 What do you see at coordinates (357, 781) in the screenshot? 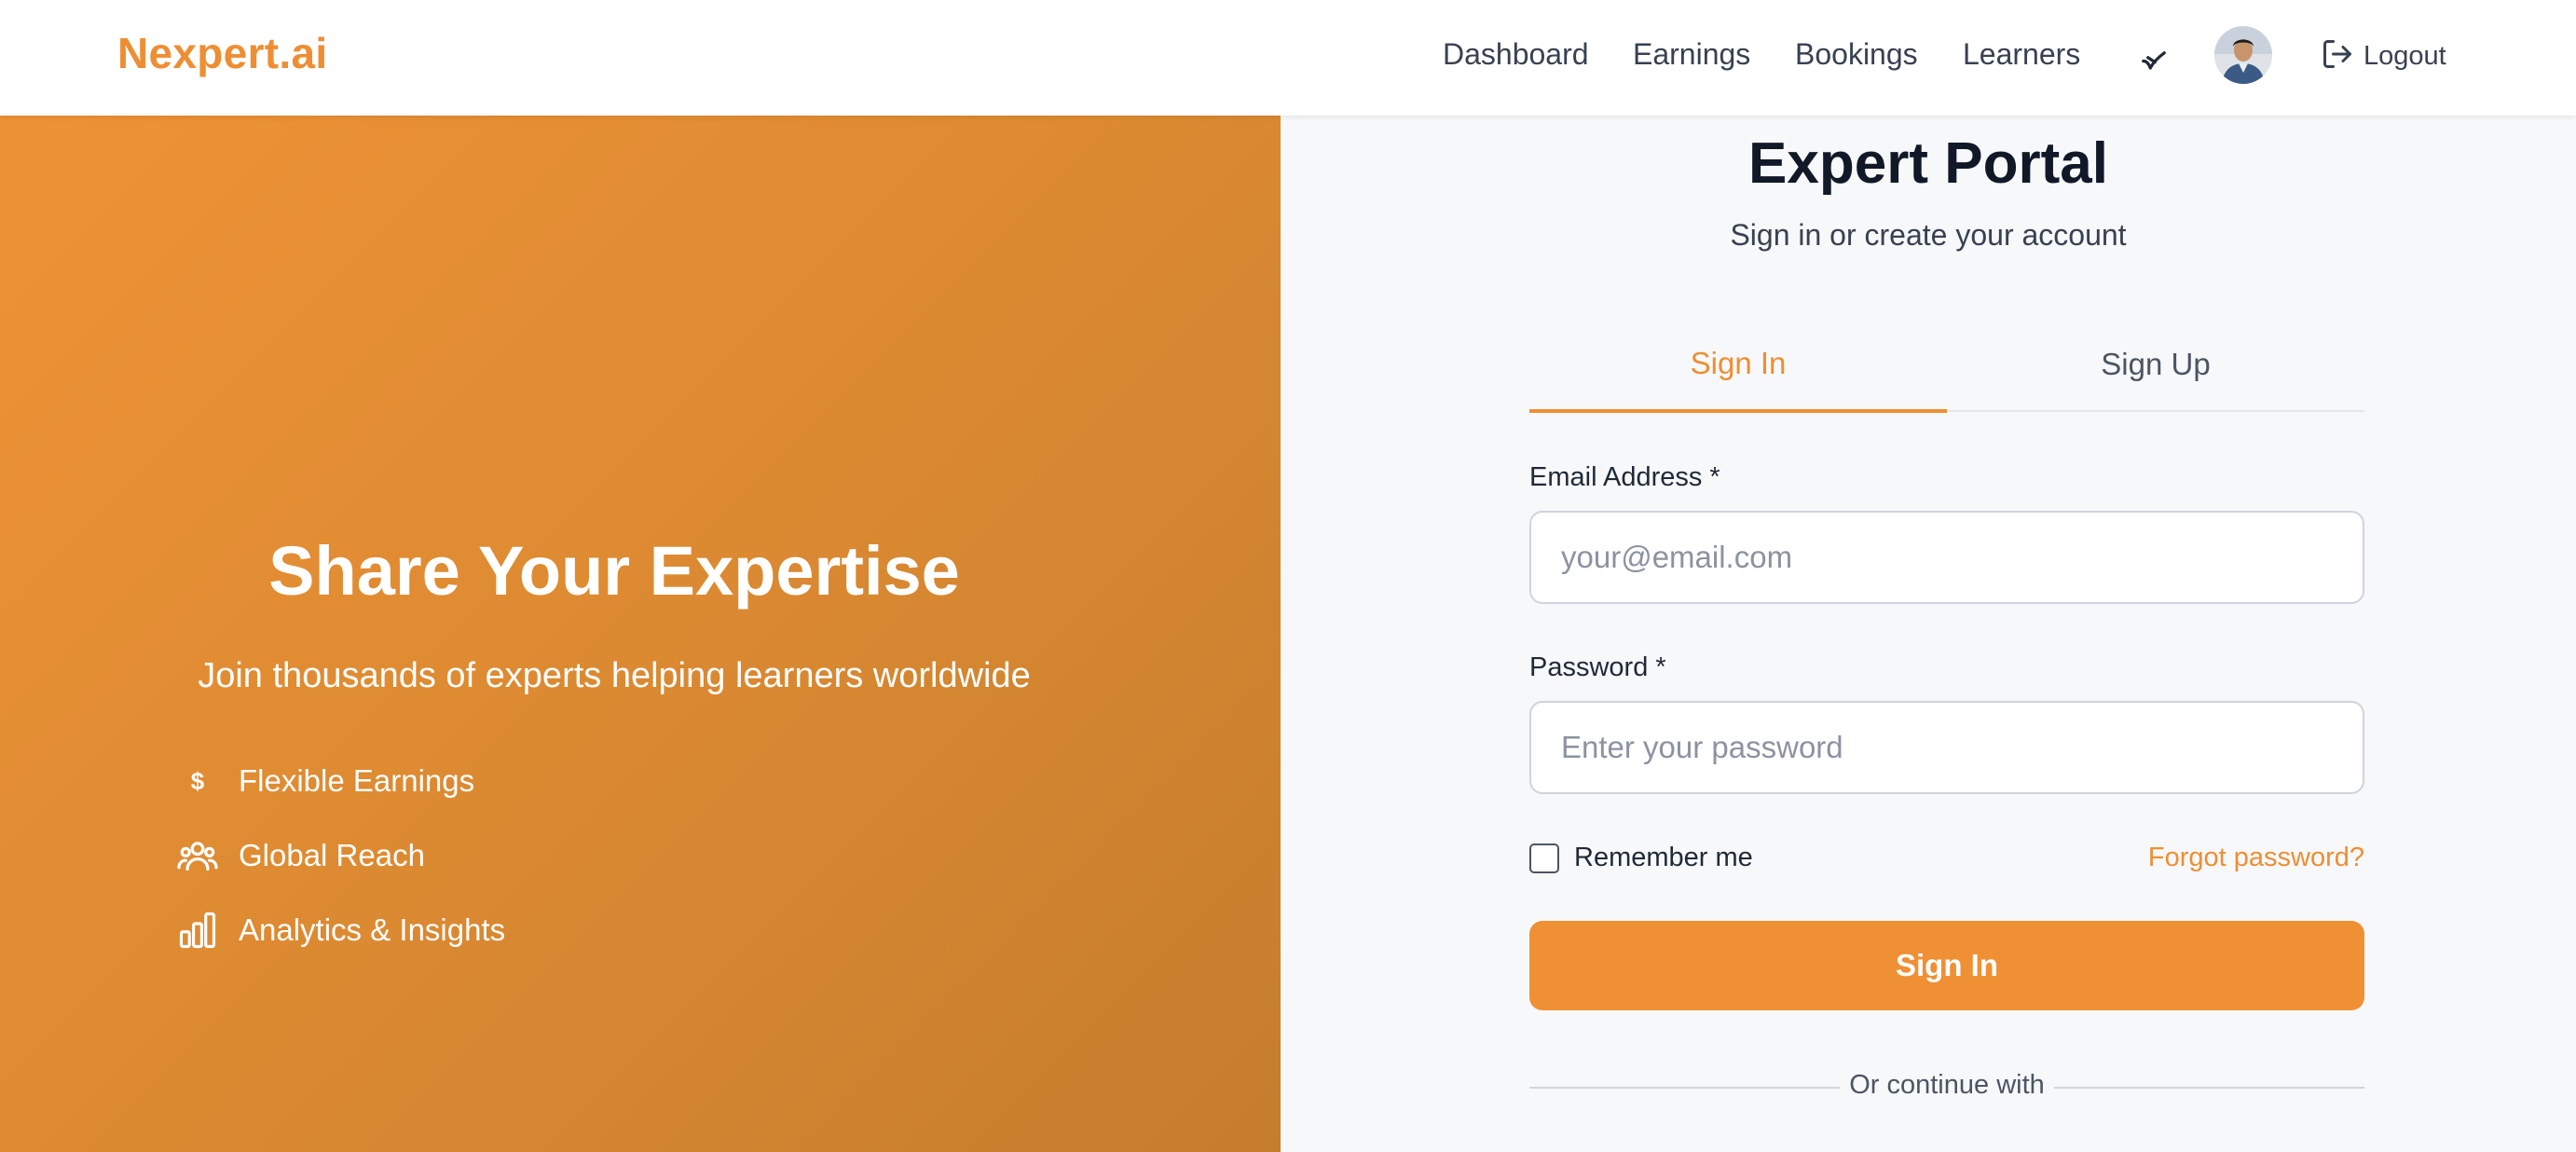
I see `feature-label: Flexible Earnings` at bounding box center [357, 781].